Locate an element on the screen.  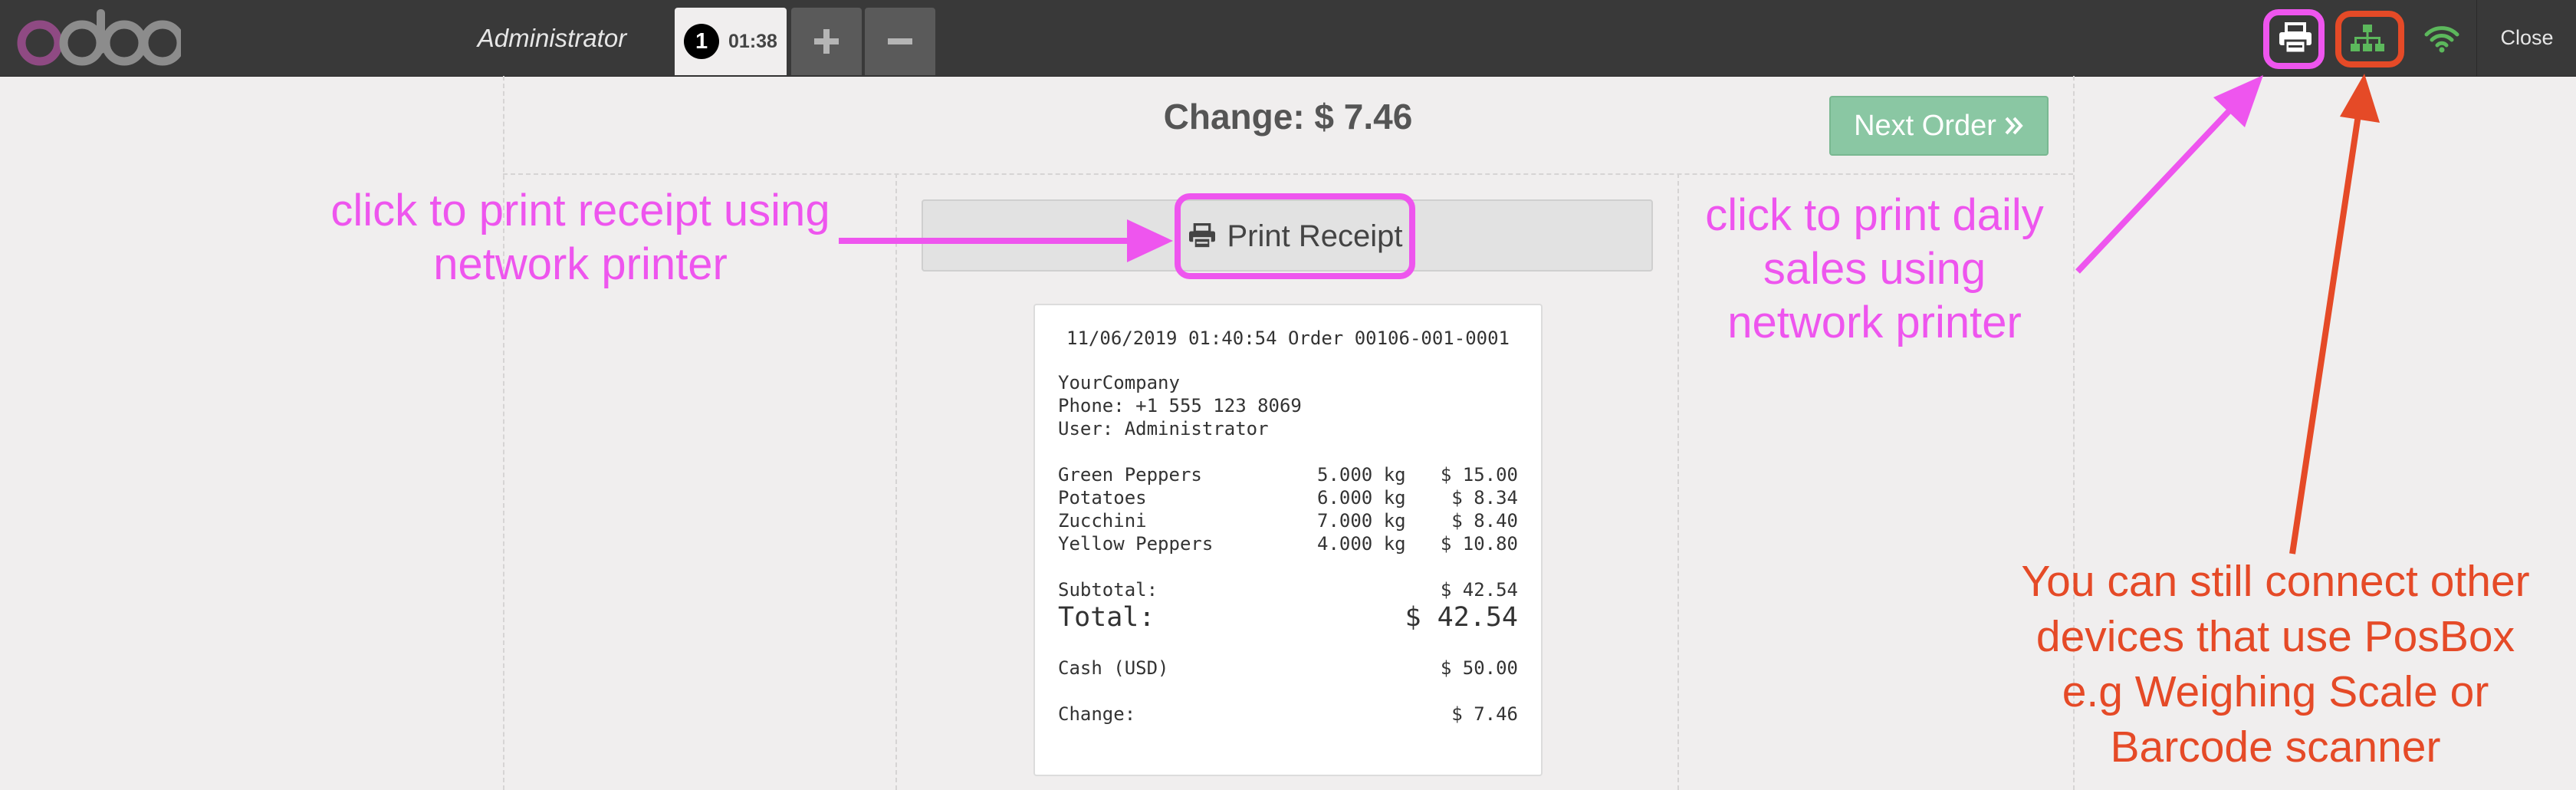
receipt-header-line: 11/06/2019 01:40:54 Order 00106-001-0001 is located at coordinates (1288, 338).